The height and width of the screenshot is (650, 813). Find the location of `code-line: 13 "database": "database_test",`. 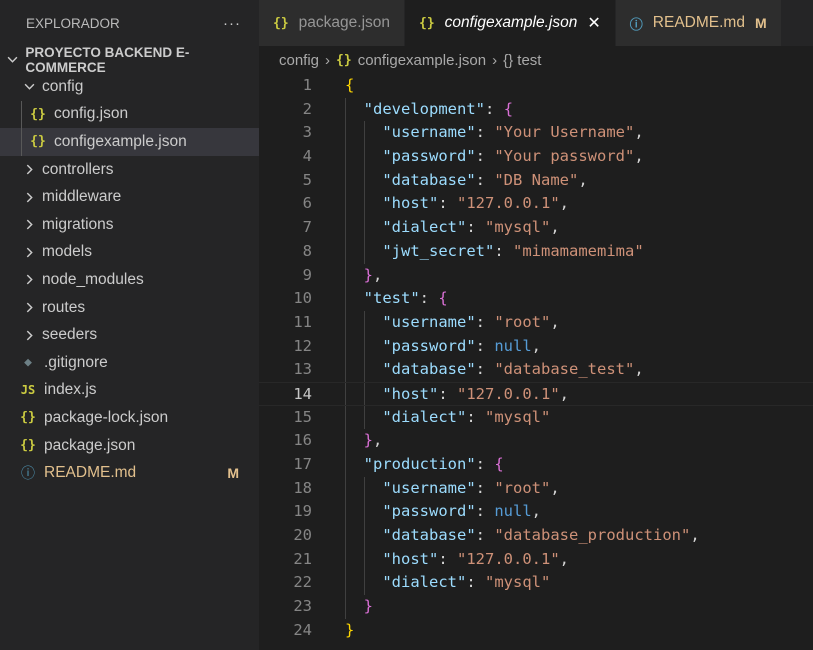

code-line: 13 "database": "database_test", is located at coordinates (536, 370).